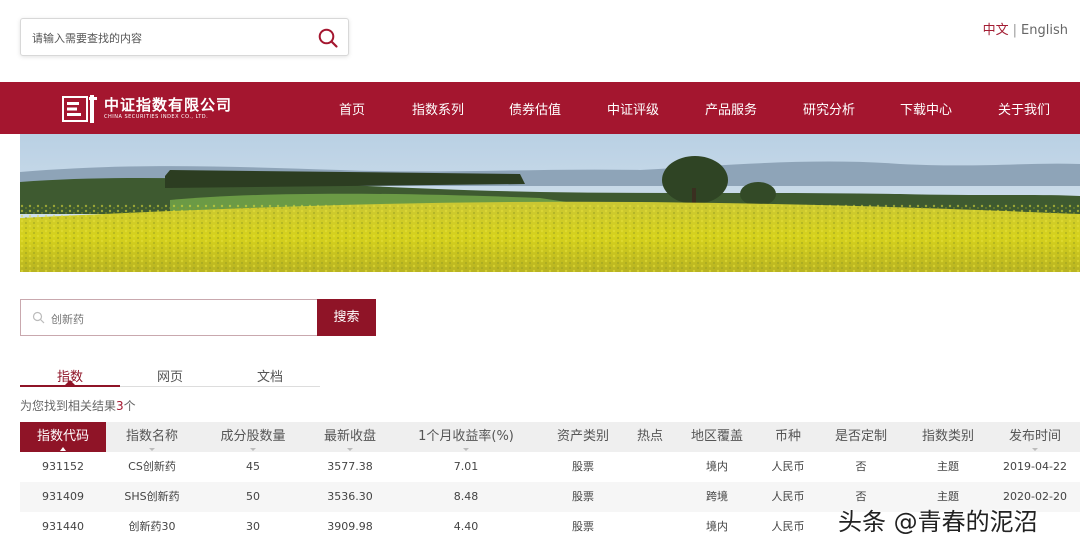 This screenshot has width=1080, height=547. What do you see at coordinates (120, 406) in the screenshot?
I see `result-count-number: 3` at bounding box center [120, 406].